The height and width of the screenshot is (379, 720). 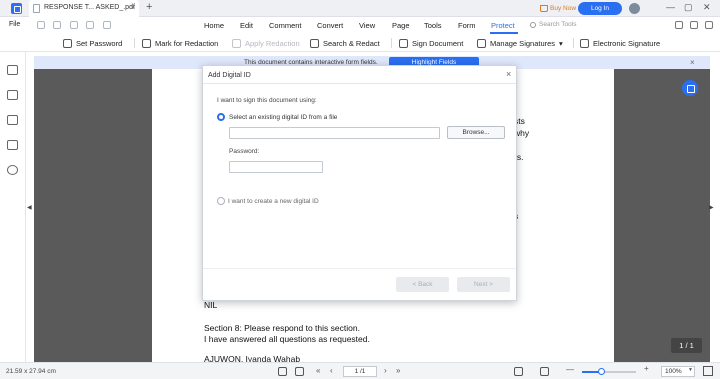 What do you see at coordinates (221, 201) in the screenshot?
I see `new-id-radio` at bounding box center [221, 201].